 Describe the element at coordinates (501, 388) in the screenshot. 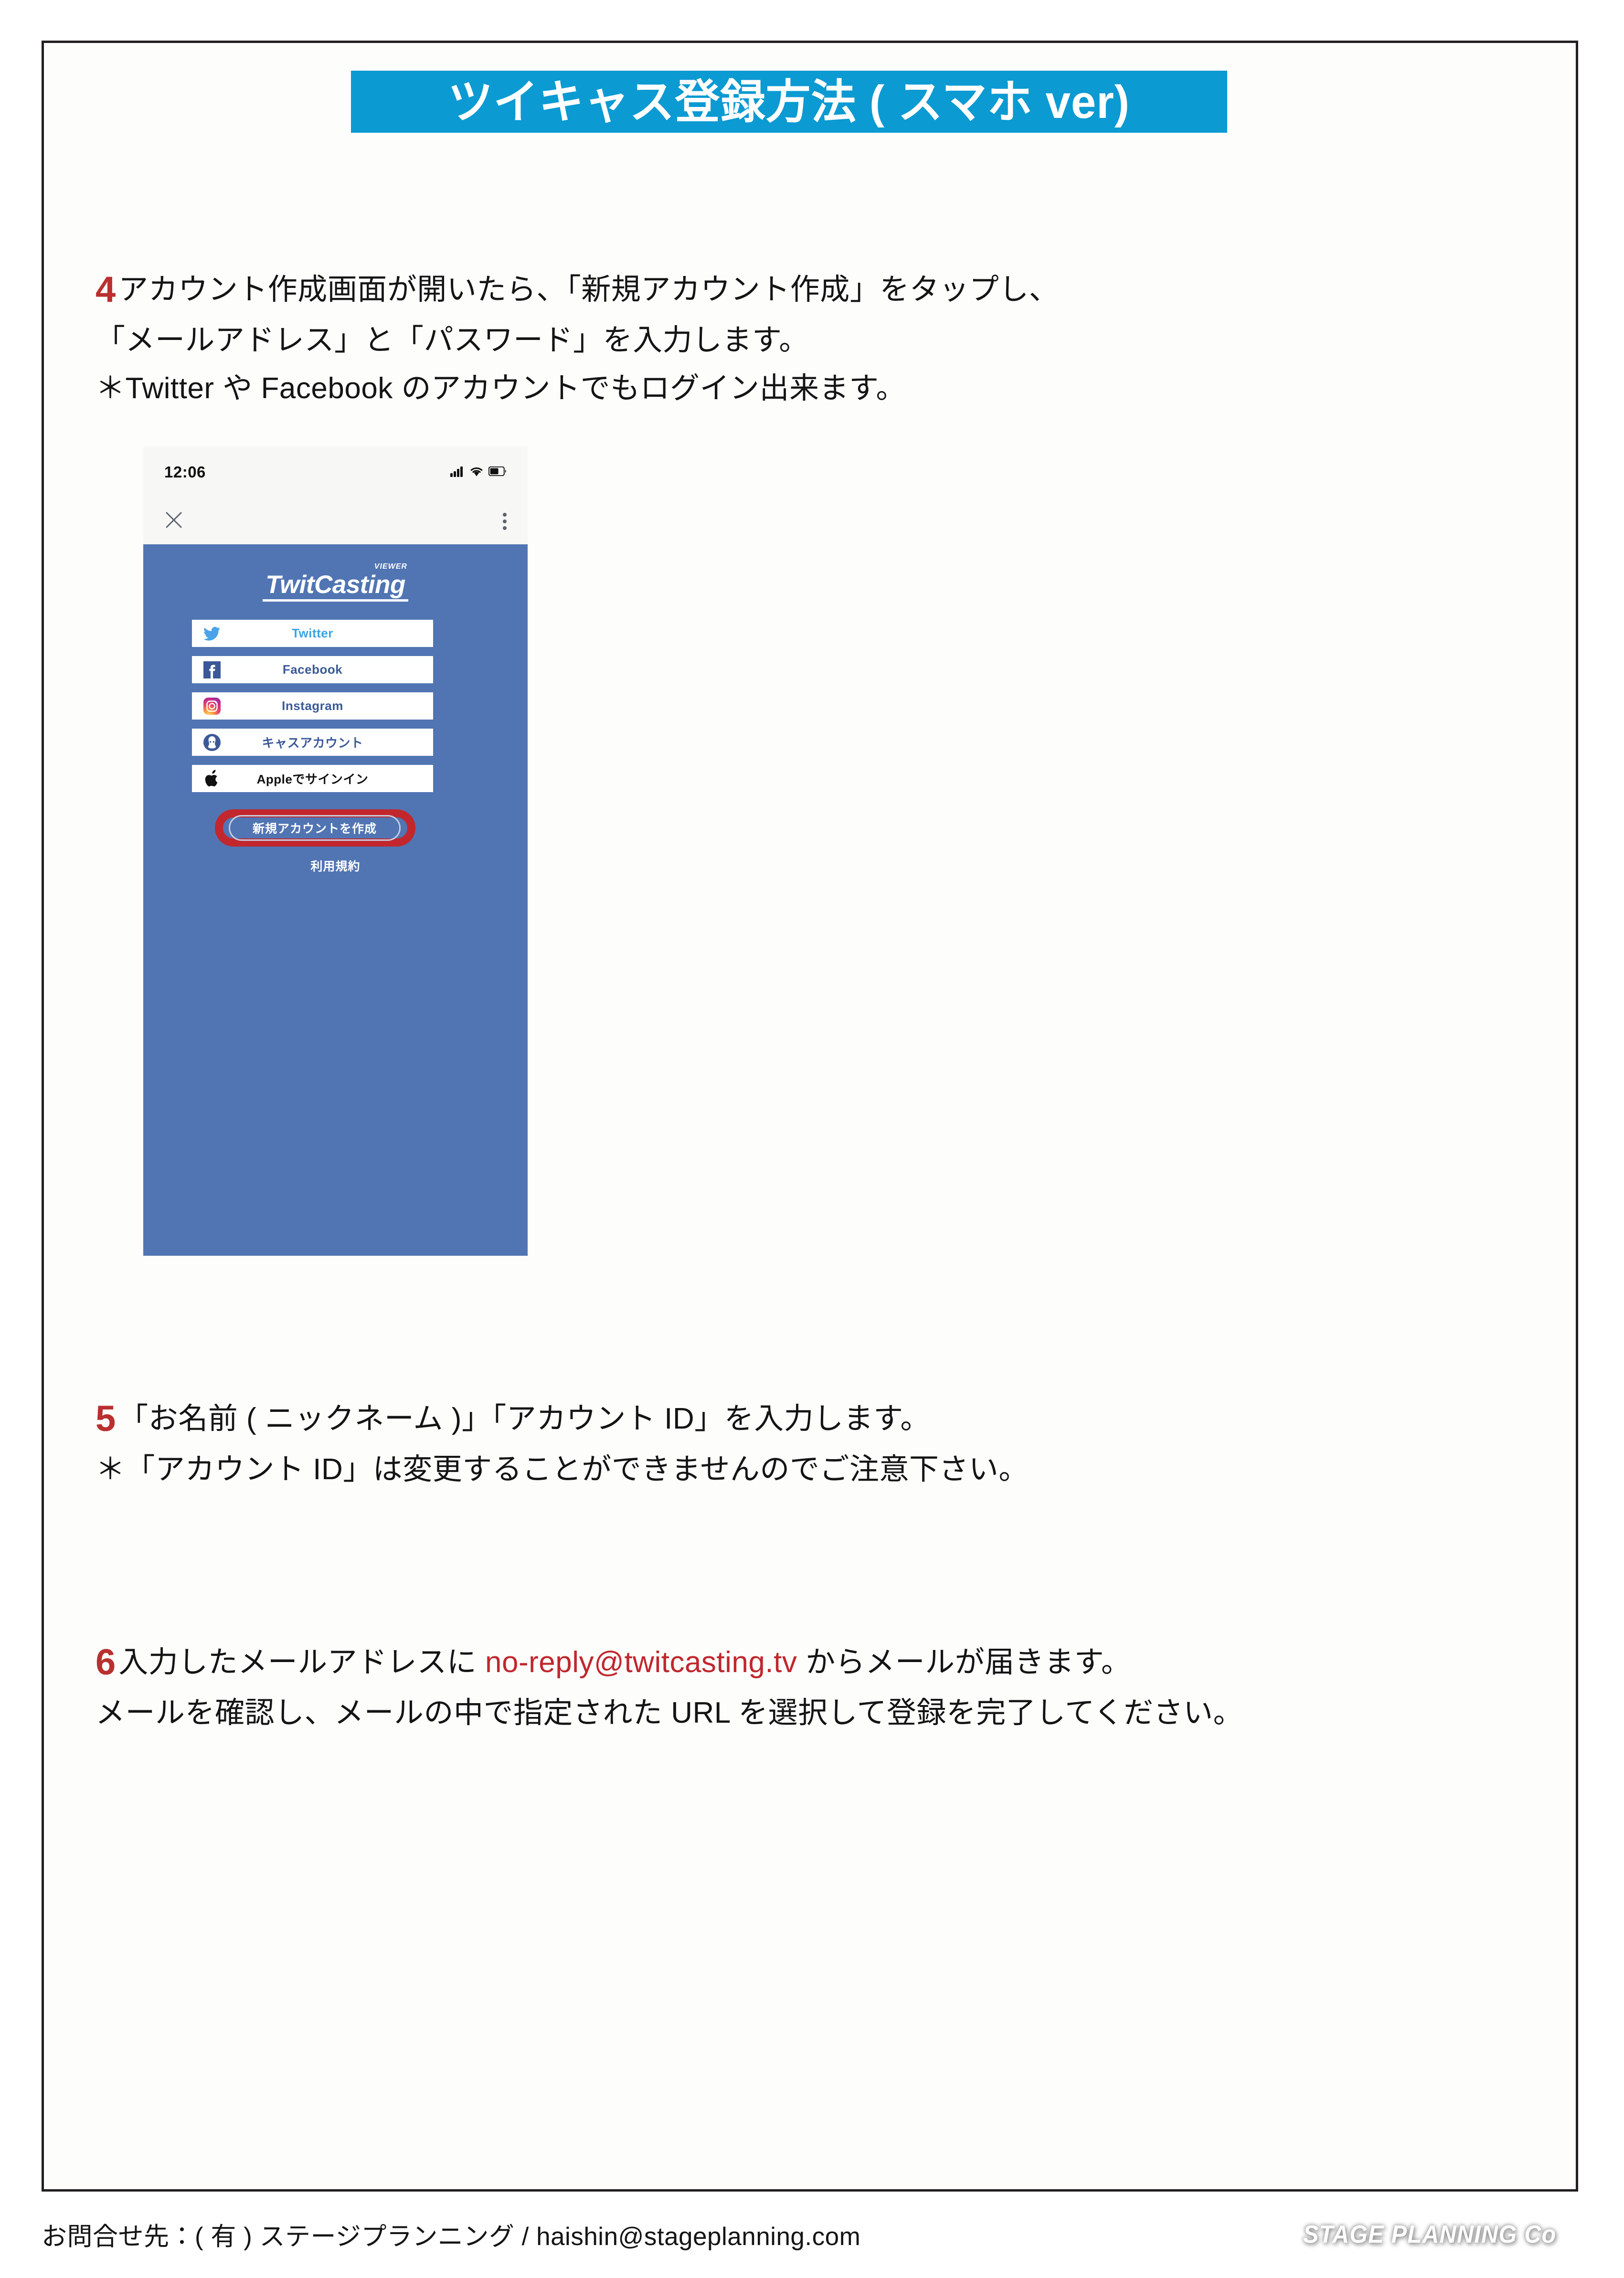

I see `step-4-line-3: ＊Twitter や Facebook のアカウントでもログイン出来ます。` at that location.